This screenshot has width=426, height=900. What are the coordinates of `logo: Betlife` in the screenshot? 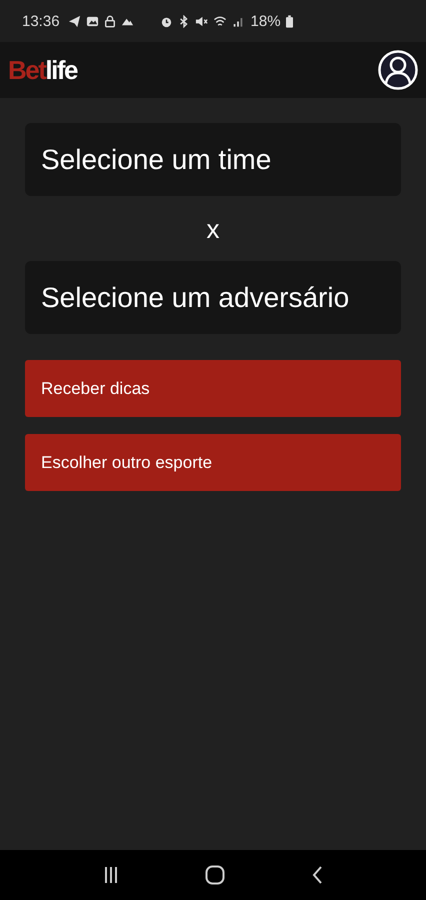 It's located at (42, 70).